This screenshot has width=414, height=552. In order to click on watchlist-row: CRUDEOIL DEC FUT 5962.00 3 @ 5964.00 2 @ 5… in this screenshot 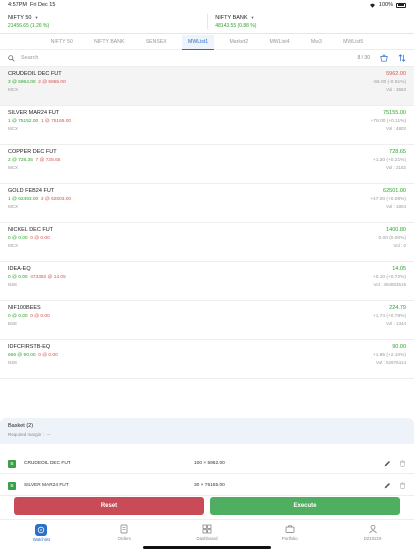, I will do `click(207, 86)`.